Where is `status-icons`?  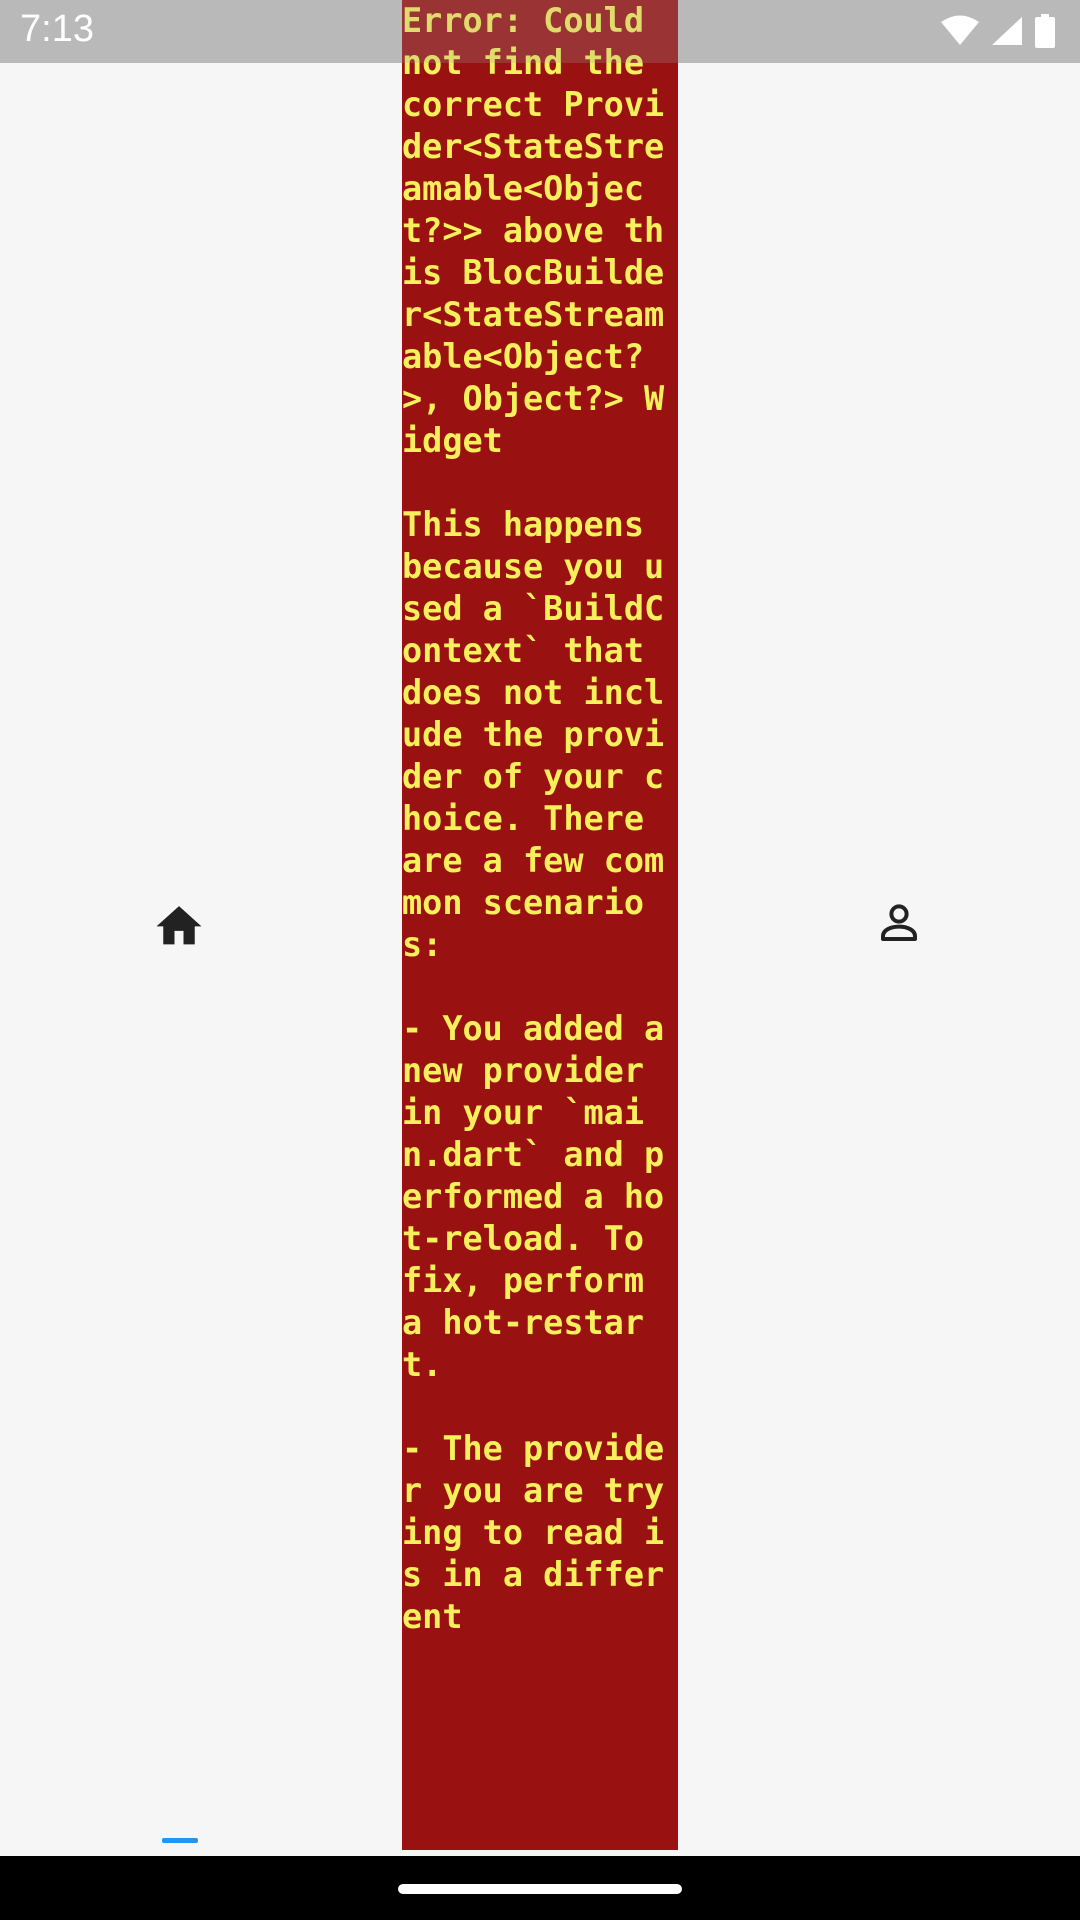 status-icons is located at coordinates (998, 31).